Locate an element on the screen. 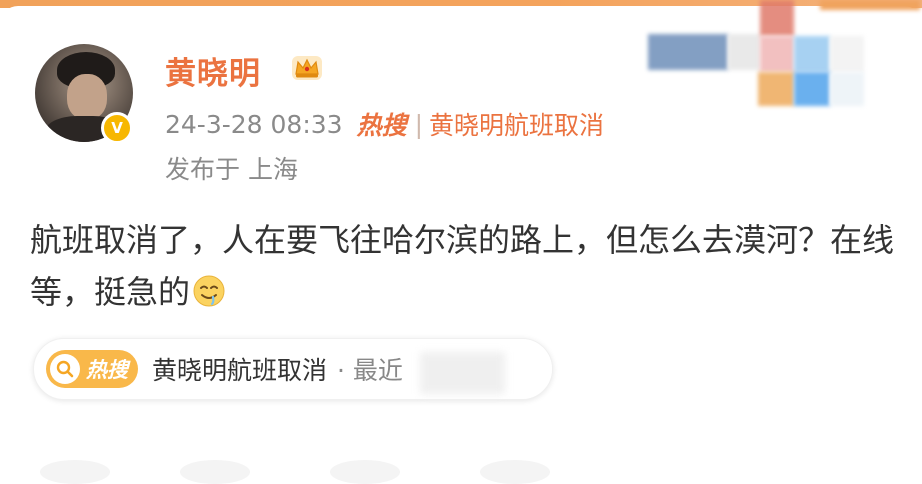 The height and width of the screenshot is (484, 922). crown-icon is located at coordinates (307, 67).